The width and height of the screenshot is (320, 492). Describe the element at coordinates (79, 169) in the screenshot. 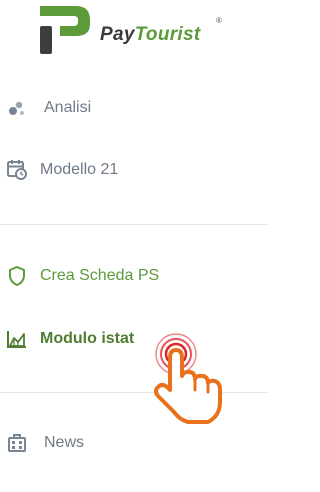

I see `sidebar-item-label: Modello 21` at that location.